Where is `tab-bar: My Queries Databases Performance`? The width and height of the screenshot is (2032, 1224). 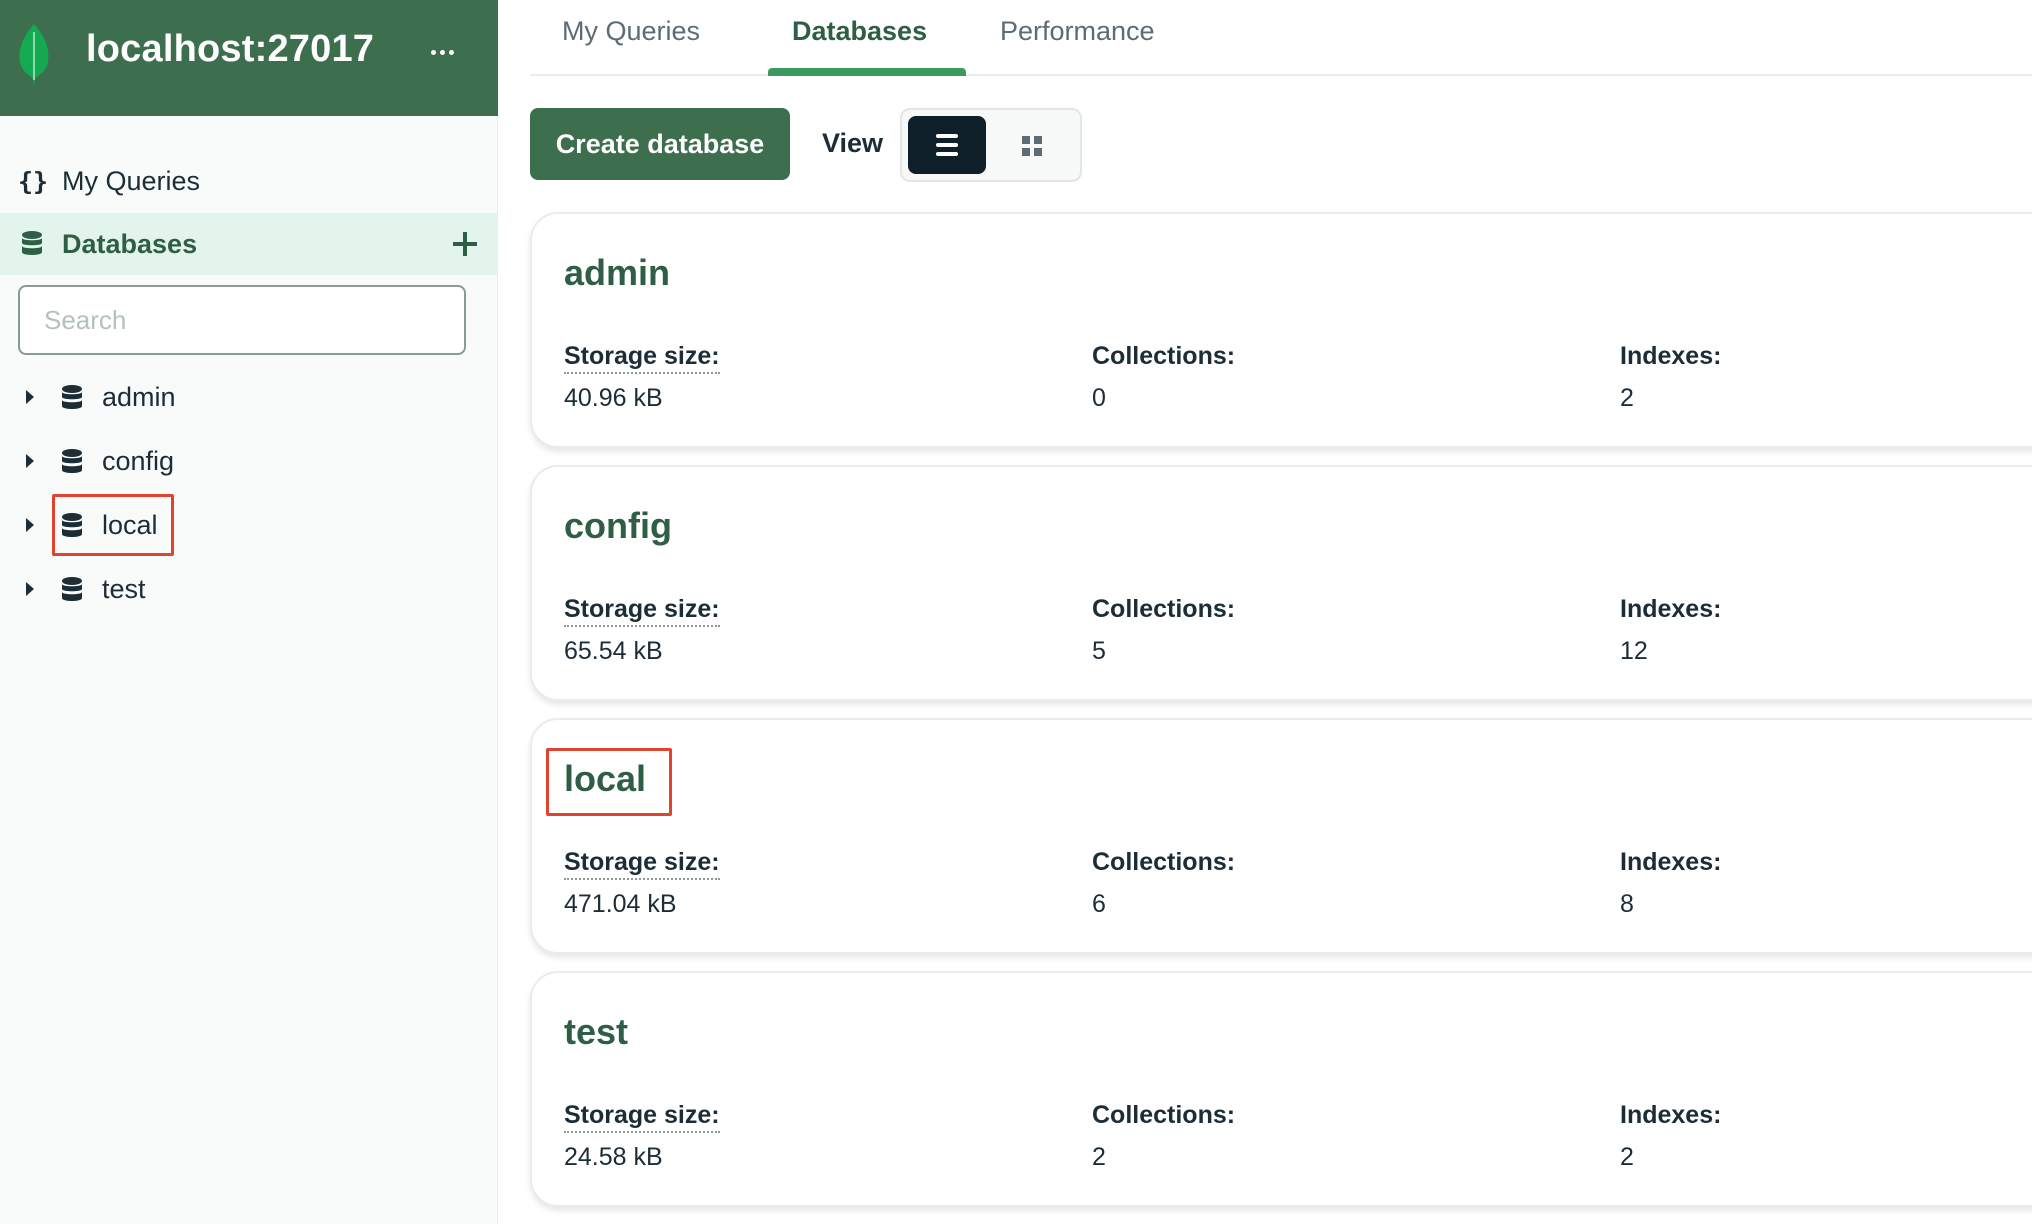 tab-bar: My Queries Databases Performance is located at coordinates (1281, 38).